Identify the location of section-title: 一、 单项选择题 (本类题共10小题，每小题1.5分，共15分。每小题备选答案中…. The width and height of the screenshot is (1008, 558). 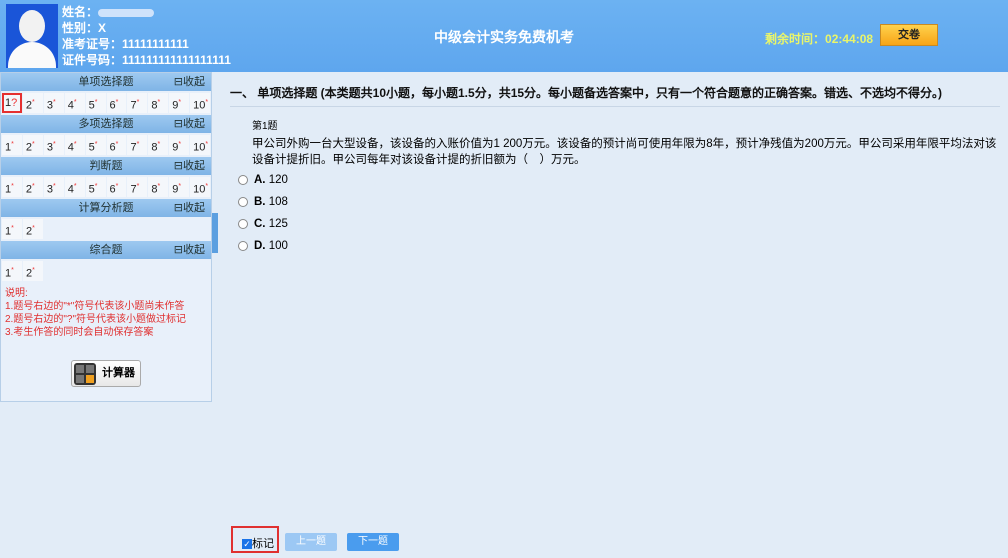
(586, 93).